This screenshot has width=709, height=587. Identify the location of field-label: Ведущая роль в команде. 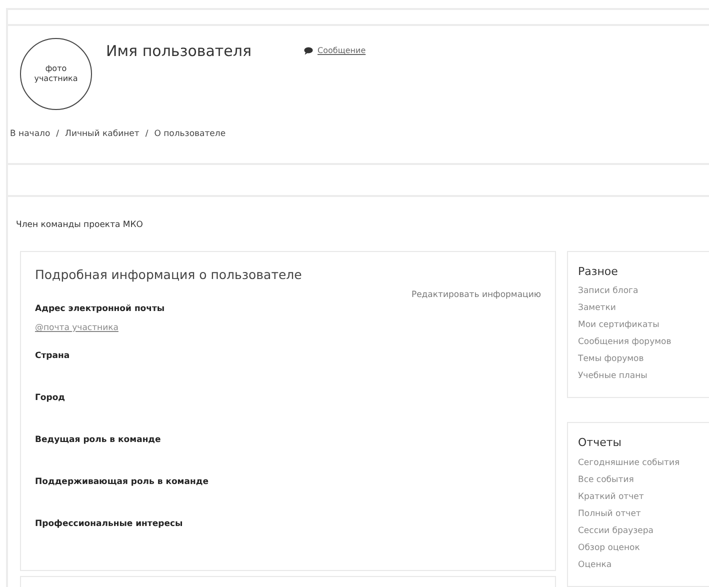
(98, 440).